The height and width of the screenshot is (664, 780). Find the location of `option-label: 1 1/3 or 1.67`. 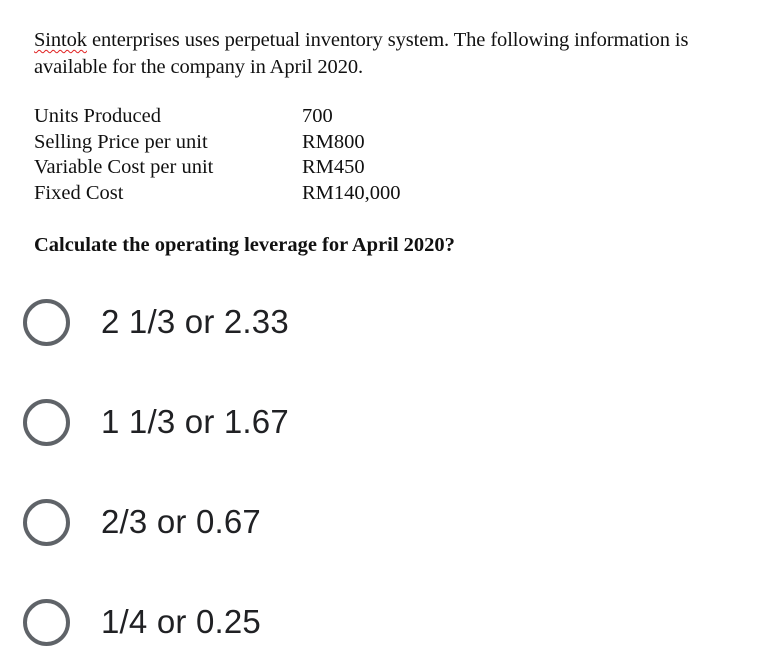

option-label: 1 1/3 or 1.67 is located at coordinates (195, 422).